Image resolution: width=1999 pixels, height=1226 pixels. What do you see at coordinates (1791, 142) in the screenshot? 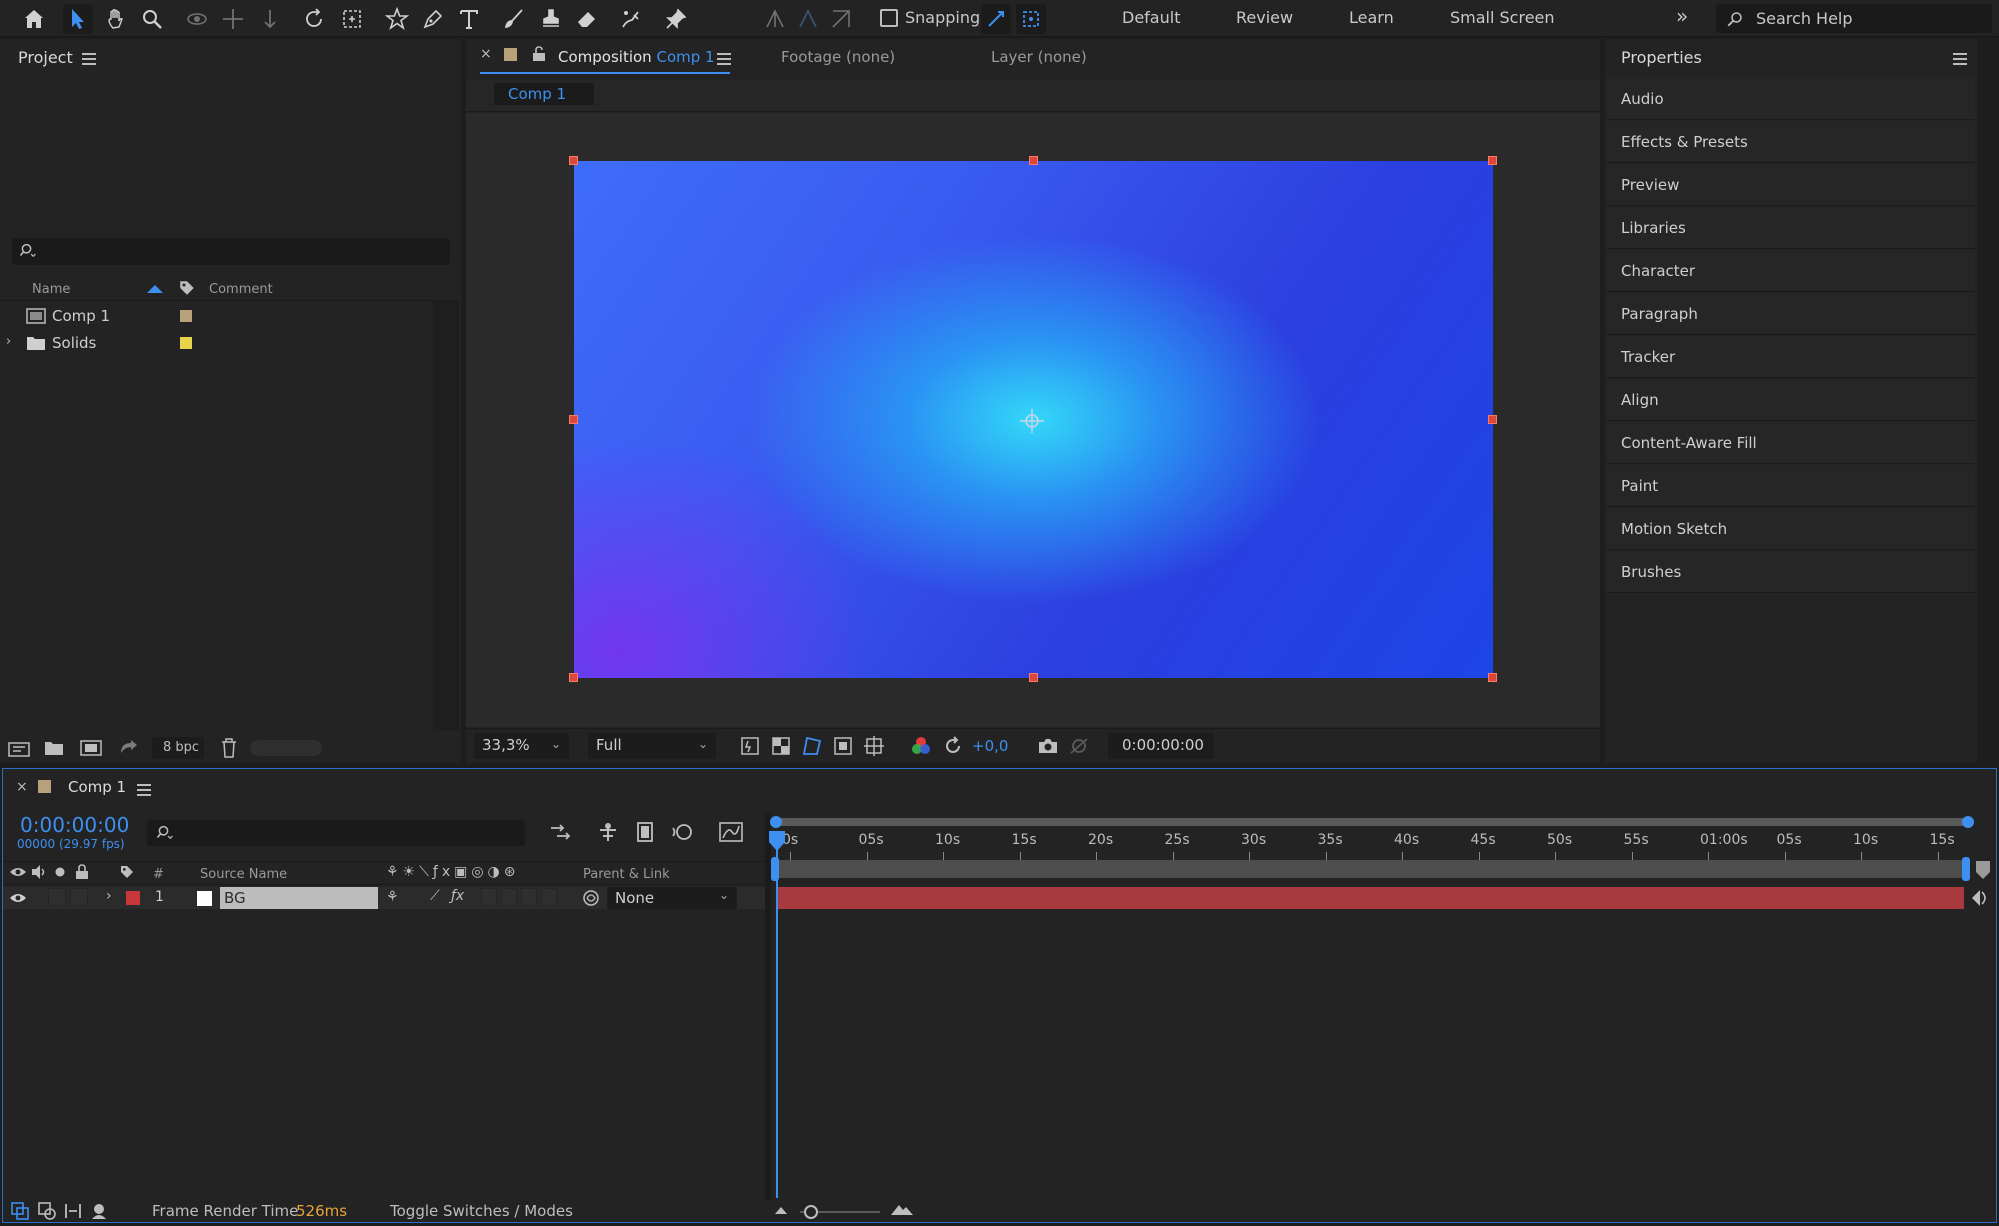
I see `properties-item-effects-presets: Effects & Presets` at bounding box center [1791, 142].